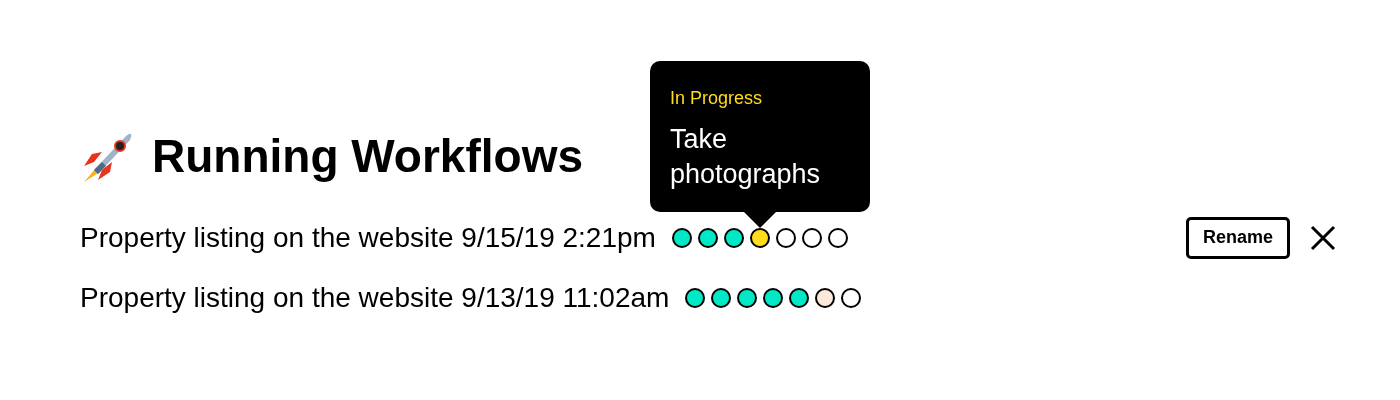  Describe the element at coordinates (716, 98) in the screenshot. I see `step-status: In Progress` at that location.